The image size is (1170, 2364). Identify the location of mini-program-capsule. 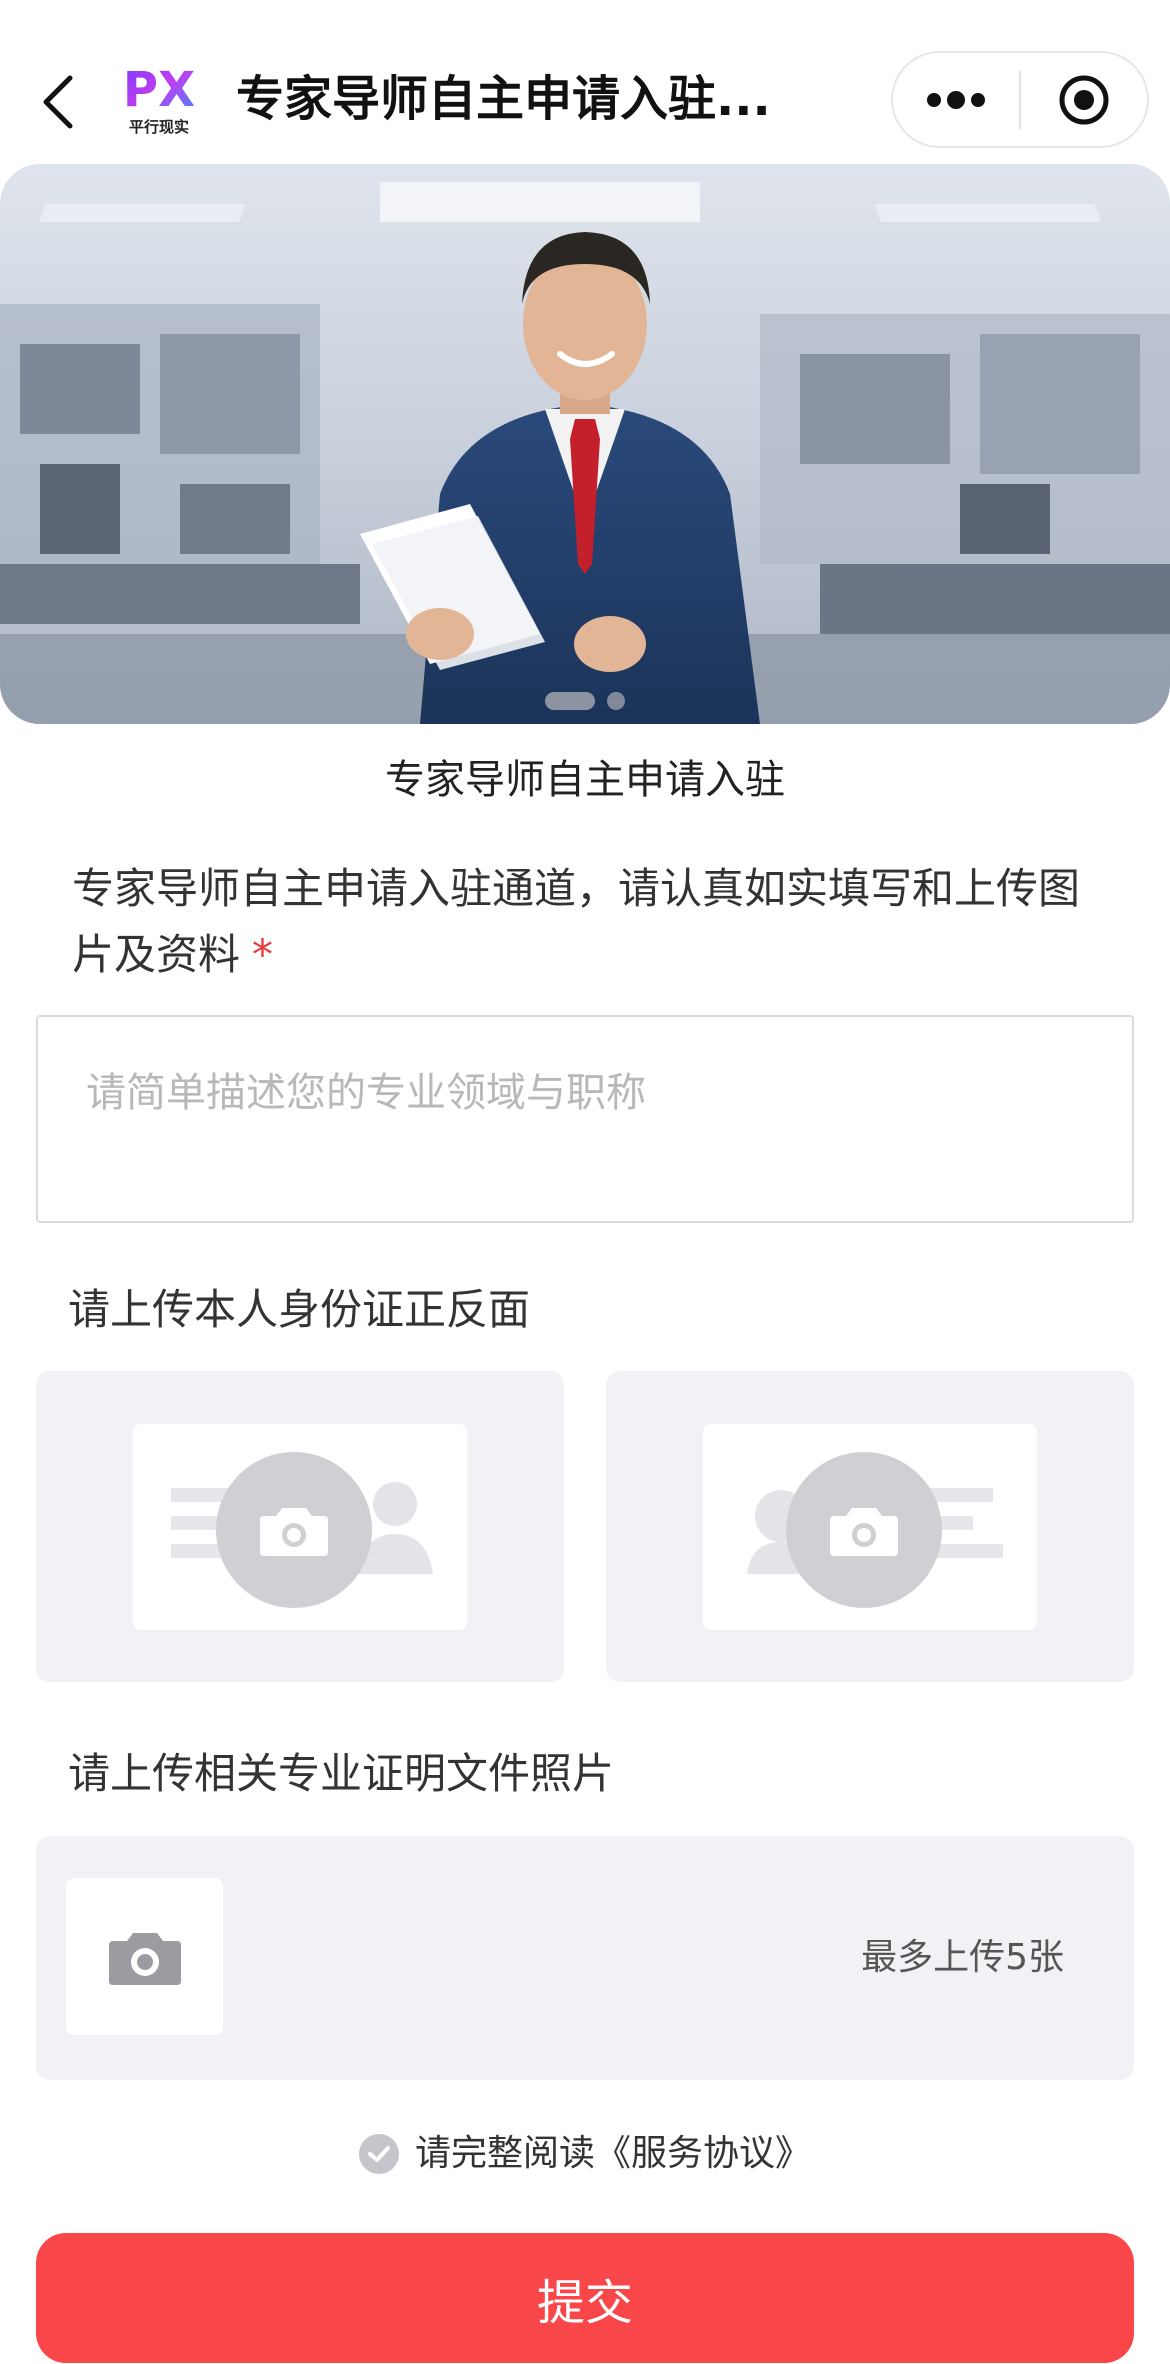
(1020, 99).